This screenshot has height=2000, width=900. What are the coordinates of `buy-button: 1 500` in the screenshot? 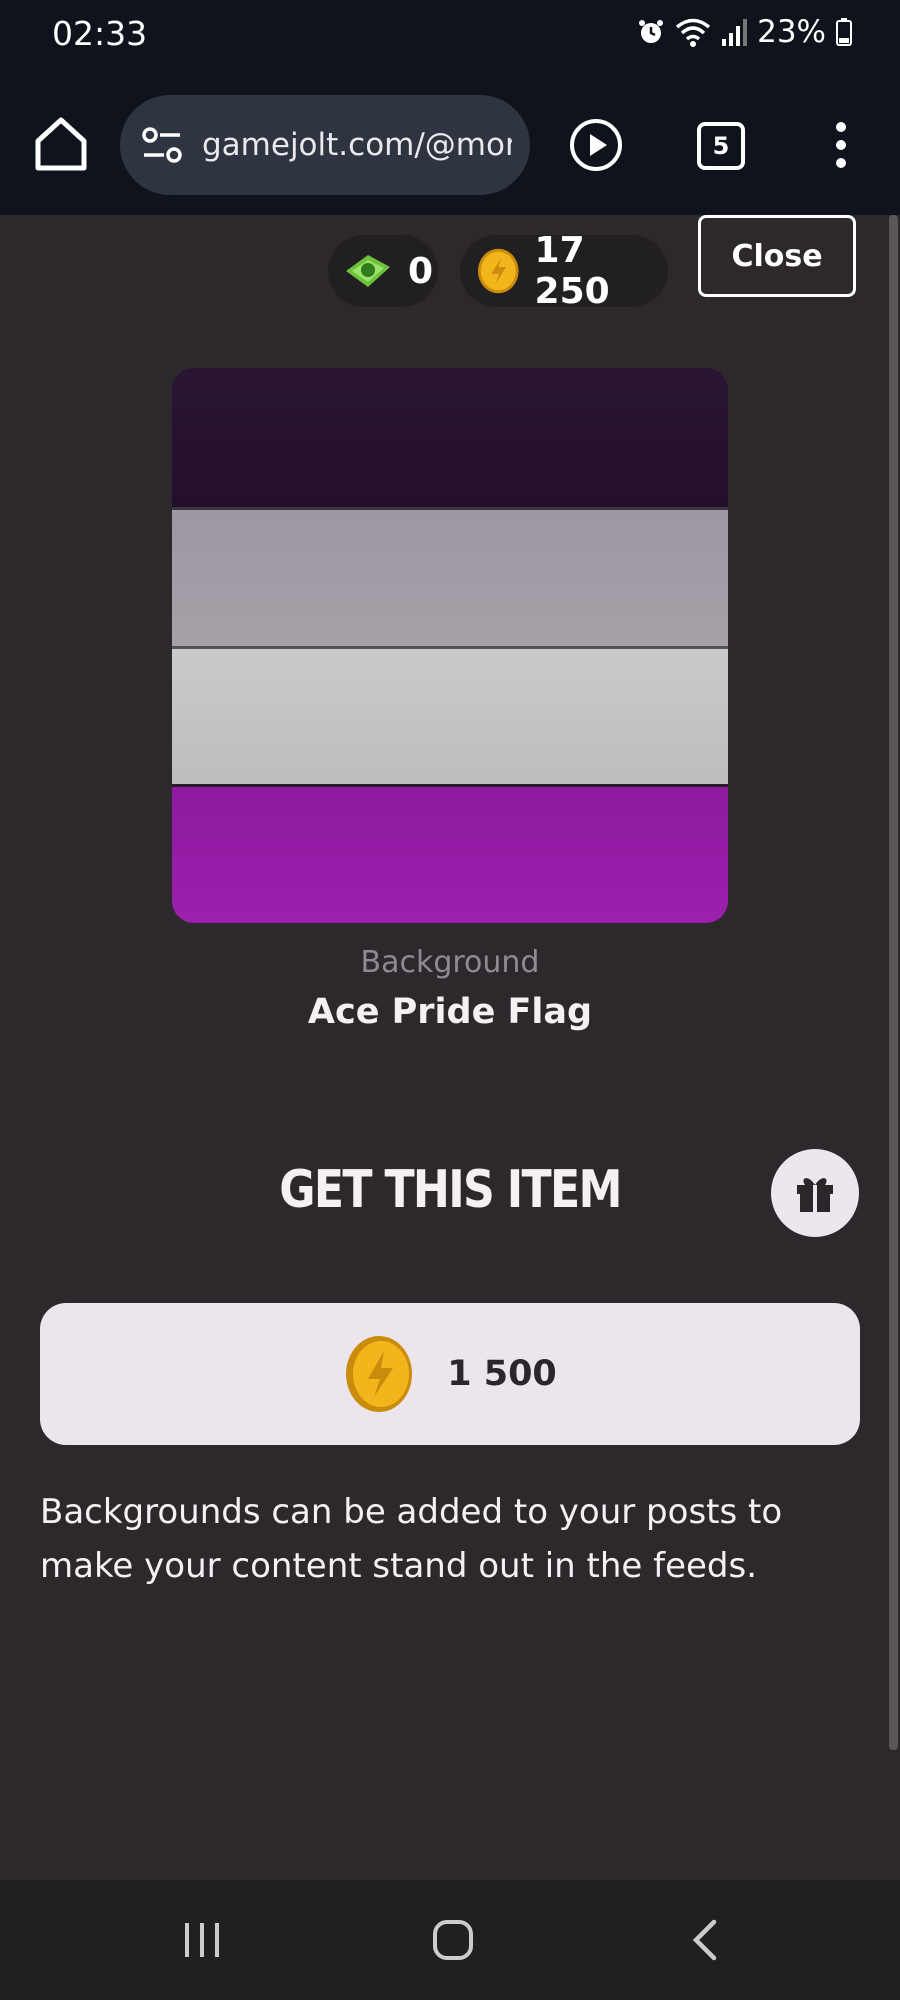 It's located at (450, 1374).